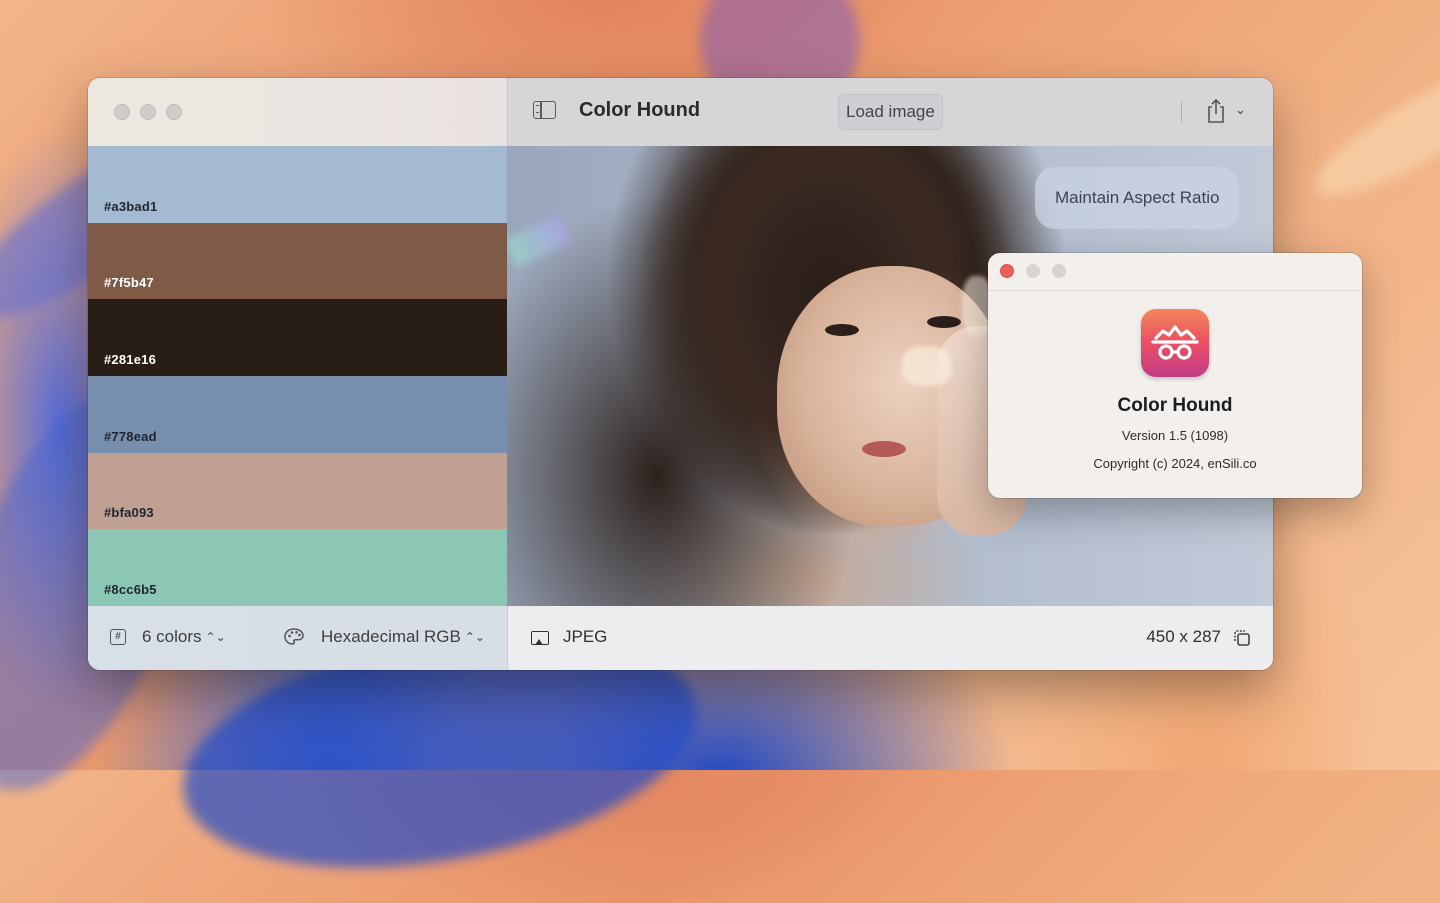 The height and width of the screenshot is (903, 1440). What do you see at coordinates (640, 110) in the screenshot?
I see `window-title: Color Hound` at bounding box center [640, 110].